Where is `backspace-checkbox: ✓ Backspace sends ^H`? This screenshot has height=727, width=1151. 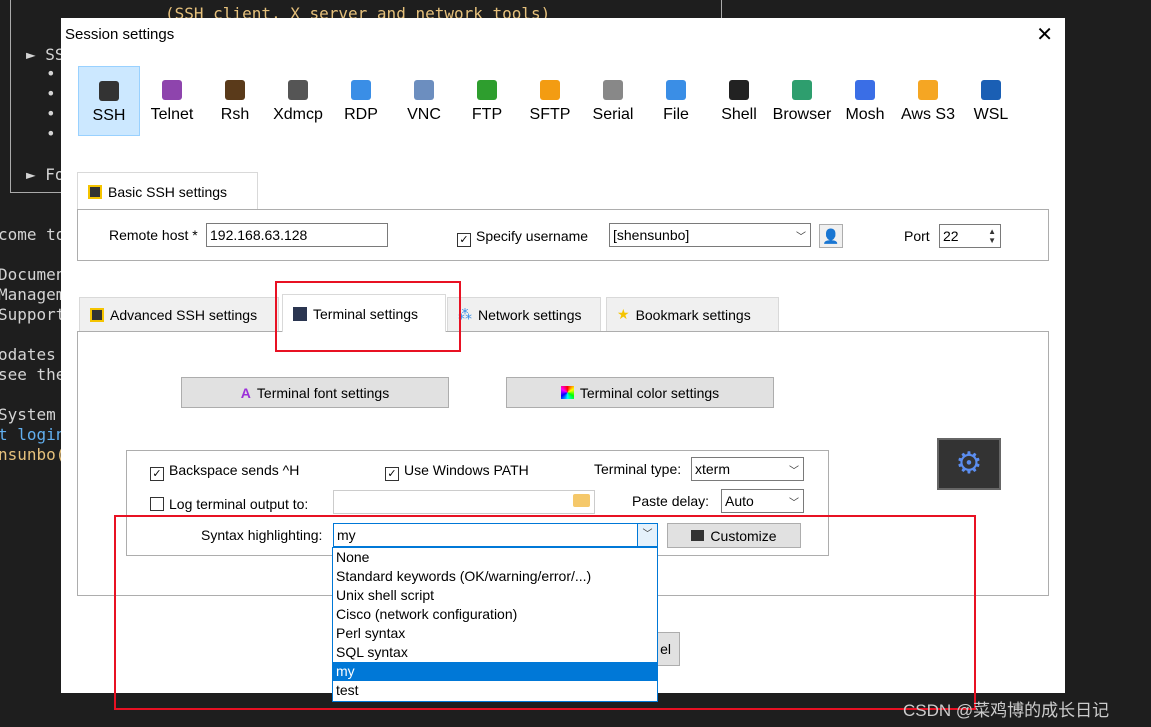 backspace-checkbox: ✓ Backspace sends ^H is located at coordinates (224, 471).